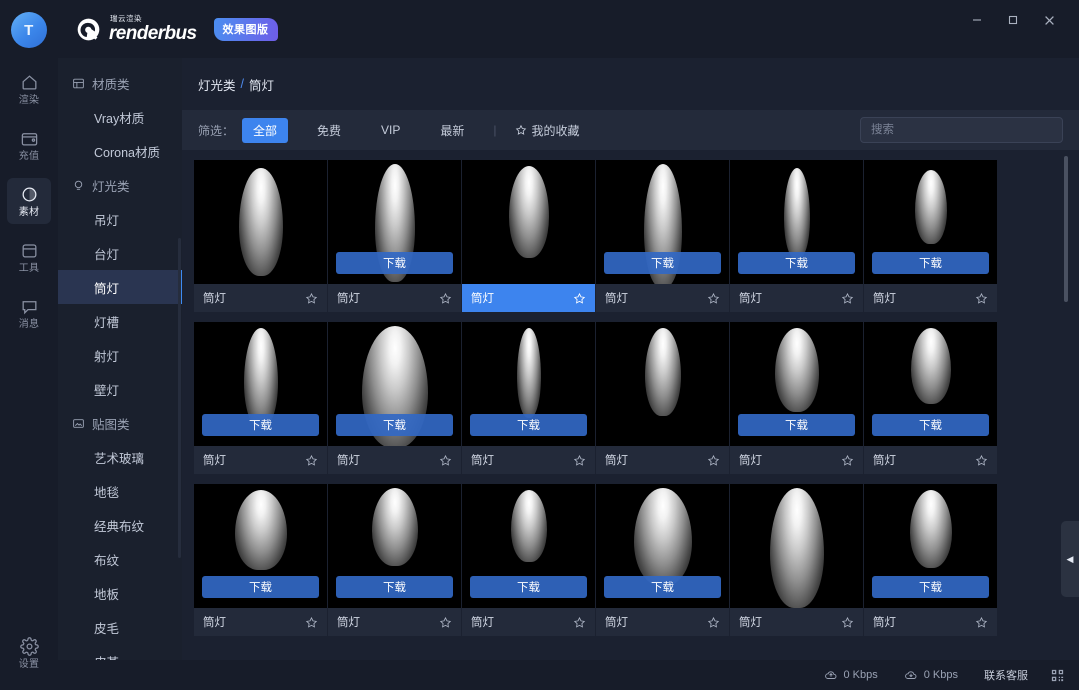  What do you see at coordinates (29, 145) in the screenshot?
I see `sidebar-item-recharge: 充值` at bounding box center [29, 145].